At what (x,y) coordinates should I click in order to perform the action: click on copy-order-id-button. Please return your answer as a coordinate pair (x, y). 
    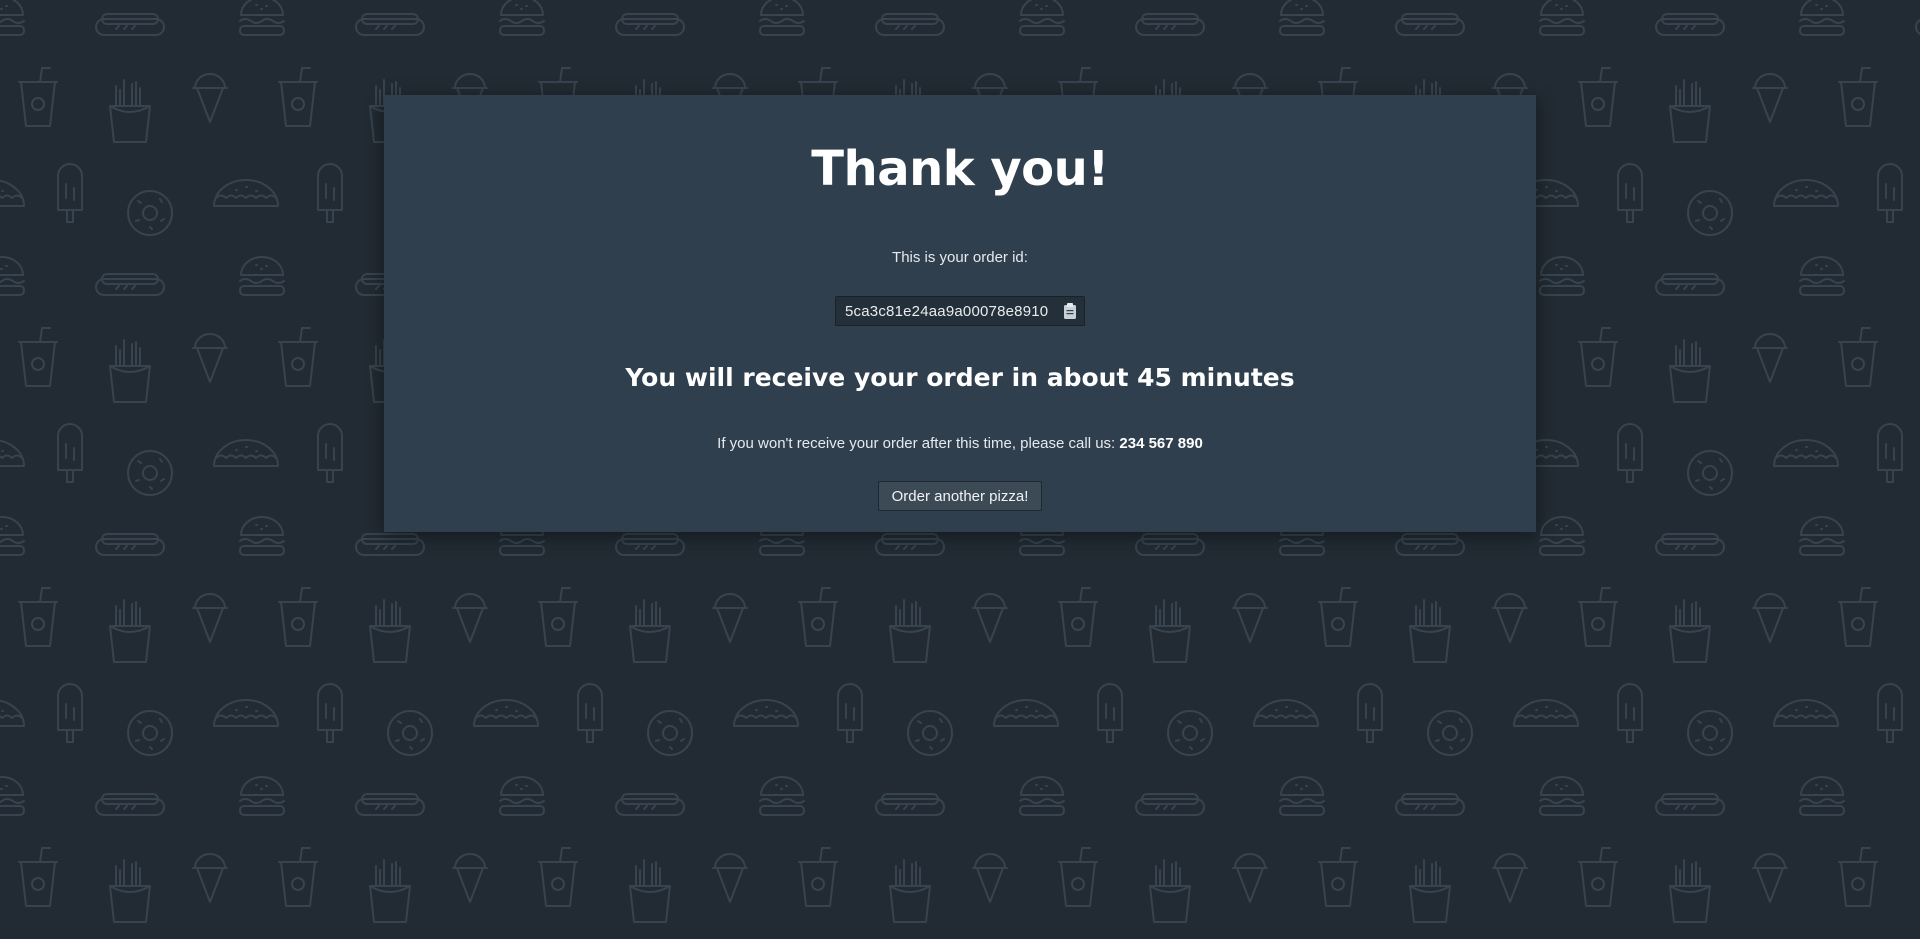
    Looking at the image, I should click on (1070, 311).